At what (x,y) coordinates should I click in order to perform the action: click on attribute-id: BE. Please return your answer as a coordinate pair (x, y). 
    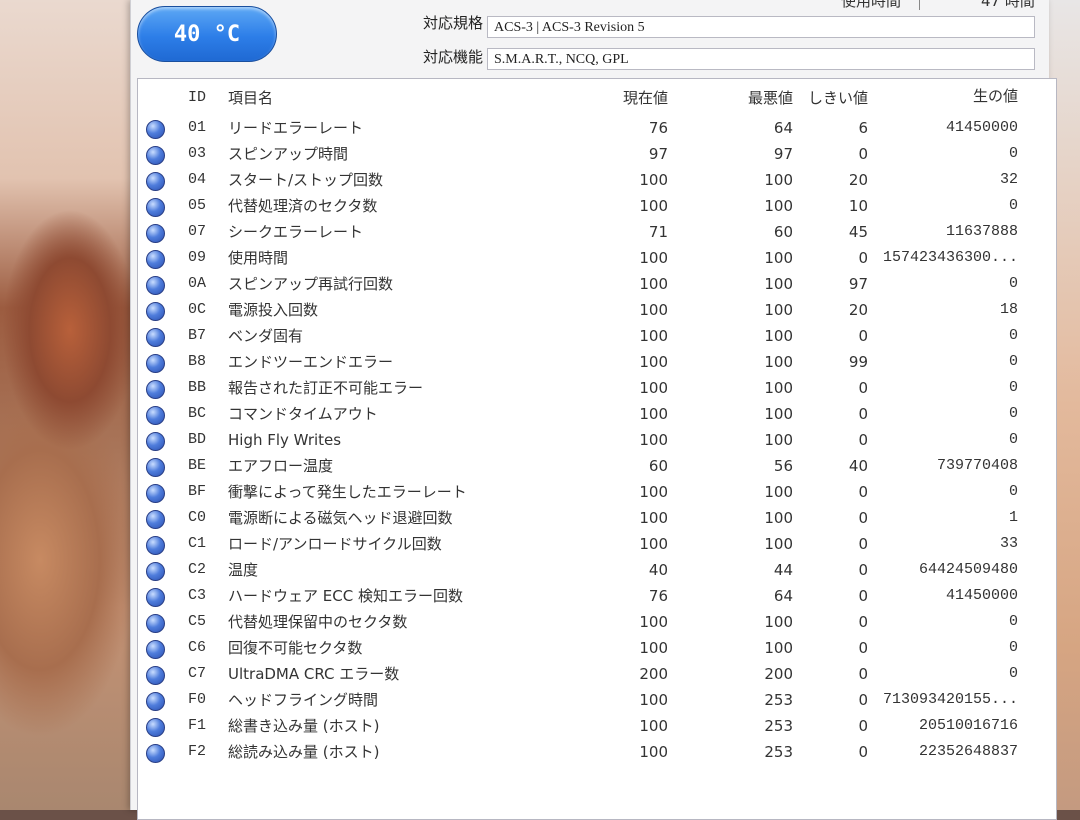
    Looking at the image, I should click on (197, 465).